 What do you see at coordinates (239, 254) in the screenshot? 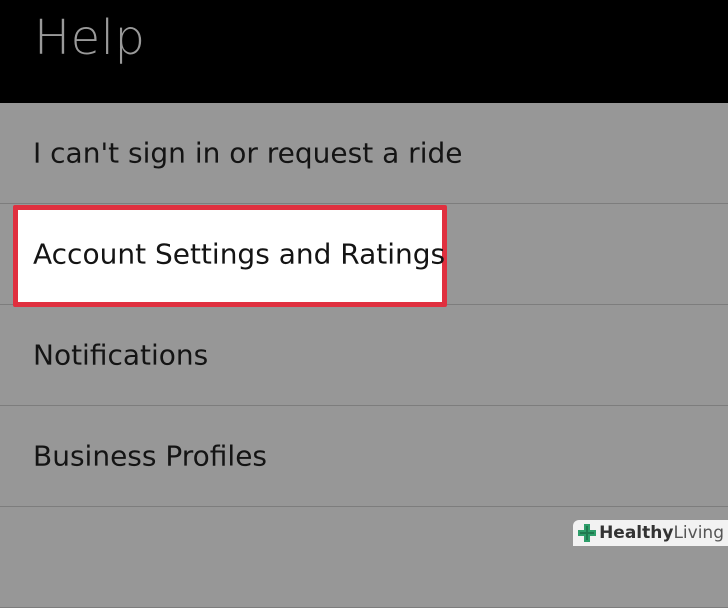
I see `menu-item-label: Account Settings and Ratings` at bounding box center [239, 254].